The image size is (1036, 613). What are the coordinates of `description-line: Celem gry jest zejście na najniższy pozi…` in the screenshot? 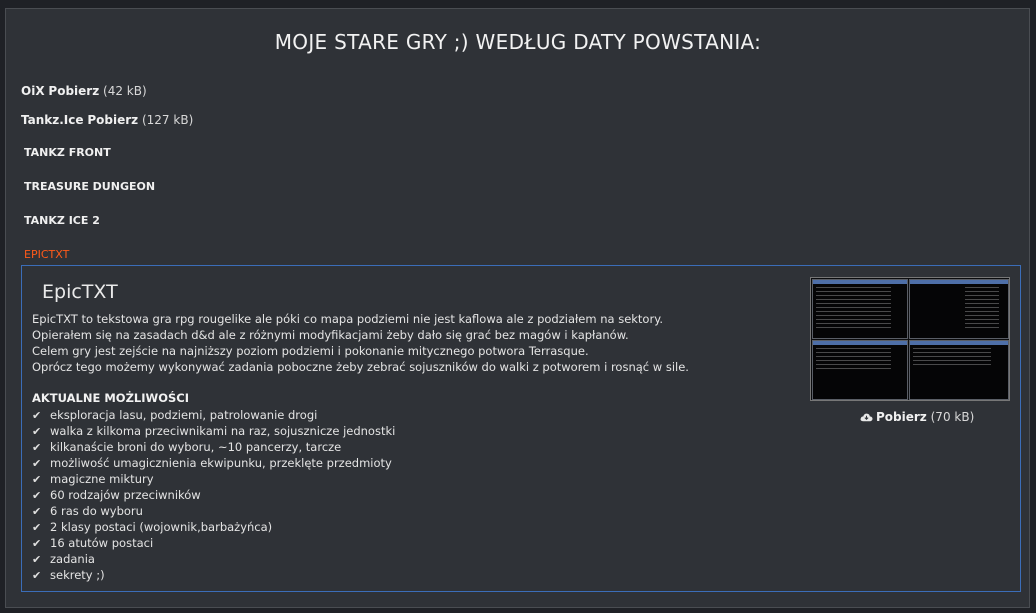 It's located at (310, 351).